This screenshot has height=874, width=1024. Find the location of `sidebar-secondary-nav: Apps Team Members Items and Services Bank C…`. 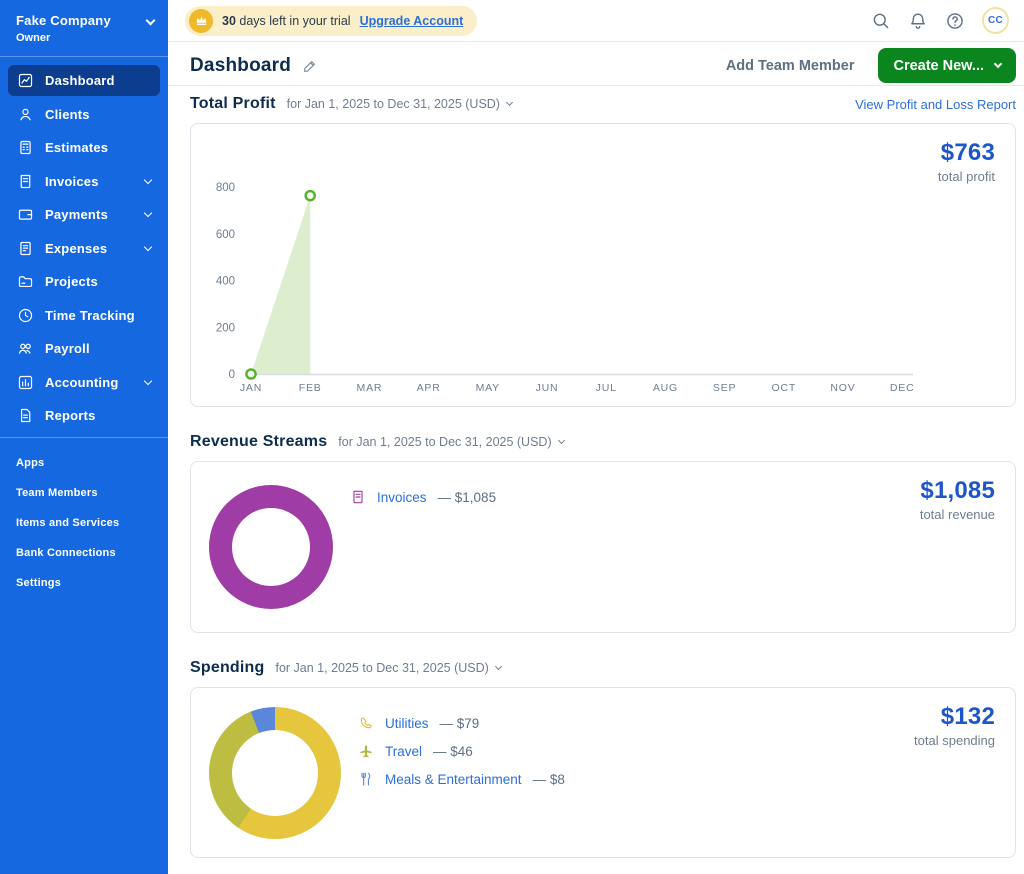

sidebar-secondary-nav: Apps Team Members Items and Services Bank C… is located at coordinates (84, 523).